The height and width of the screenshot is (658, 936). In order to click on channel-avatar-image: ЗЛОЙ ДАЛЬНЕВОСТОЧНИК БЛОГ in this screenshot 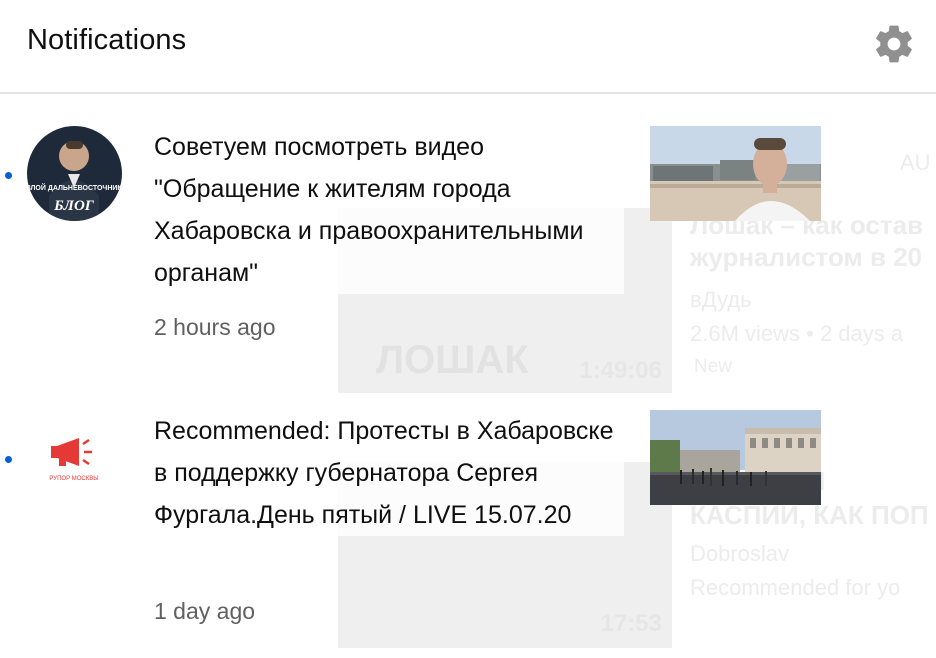, I will do `click(74, 173)`.